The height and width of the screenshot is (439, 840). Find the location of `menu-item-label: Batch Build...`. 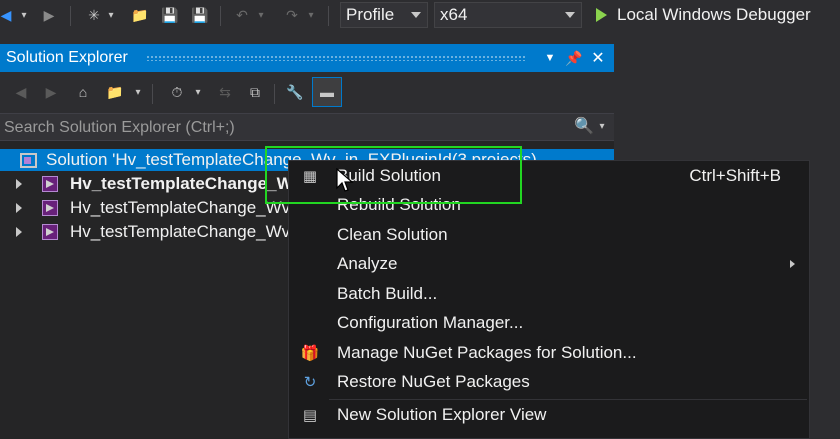

menu-item-label: Batch Build... is located at coordinates (387, 293).